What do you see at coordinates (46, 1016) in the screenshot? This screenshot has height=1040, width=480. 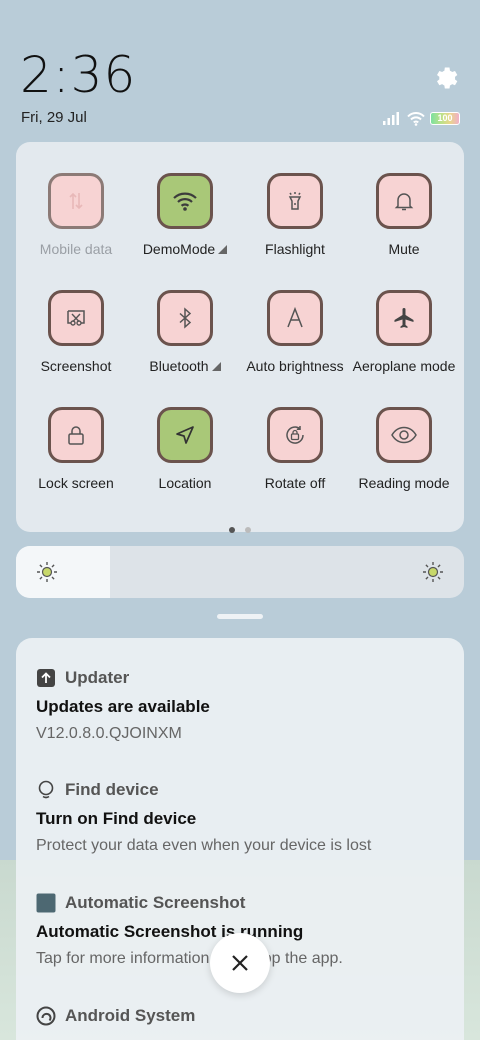 I see `android-system-icon` at bounding box center [46, 1016].